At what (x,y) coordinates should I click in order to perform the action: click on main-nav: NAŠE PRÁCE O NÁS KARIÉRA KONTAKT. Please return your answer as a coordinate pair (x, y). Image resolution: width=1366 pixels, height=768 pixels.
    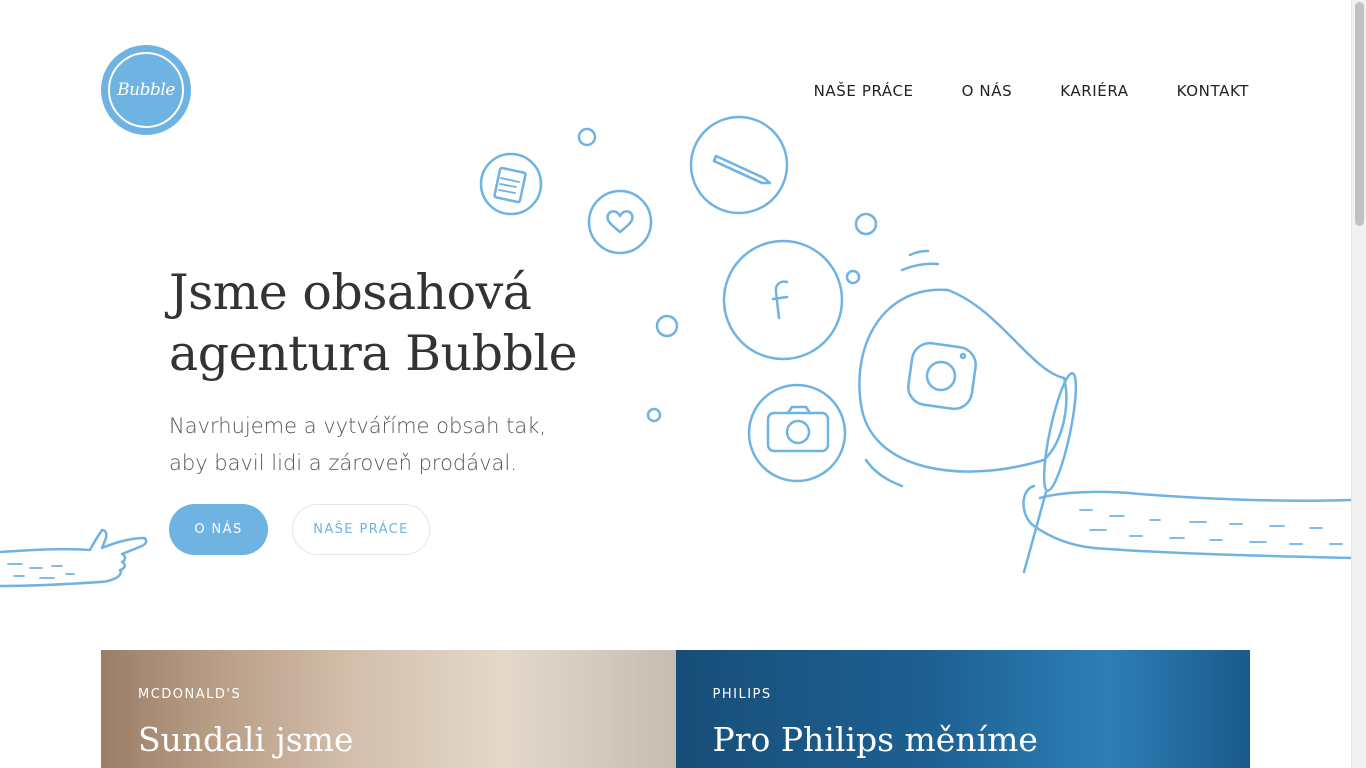
    Looking at the image, I should click on (1031, 91).